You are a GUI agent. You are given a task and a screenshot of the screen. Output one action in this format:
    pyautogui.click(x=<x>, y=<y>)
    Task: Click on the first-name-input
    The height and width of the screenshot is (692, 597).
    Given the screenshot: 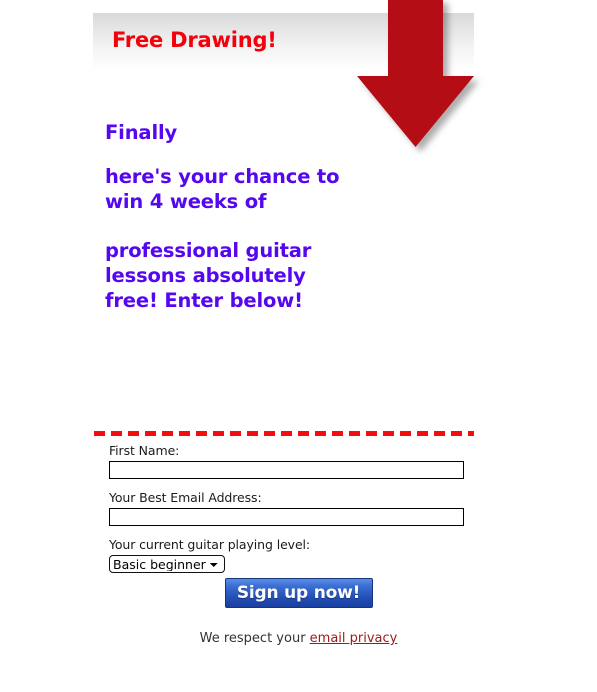 What is the action you would take?
    pyautogui.click(x=286, y=470)
    